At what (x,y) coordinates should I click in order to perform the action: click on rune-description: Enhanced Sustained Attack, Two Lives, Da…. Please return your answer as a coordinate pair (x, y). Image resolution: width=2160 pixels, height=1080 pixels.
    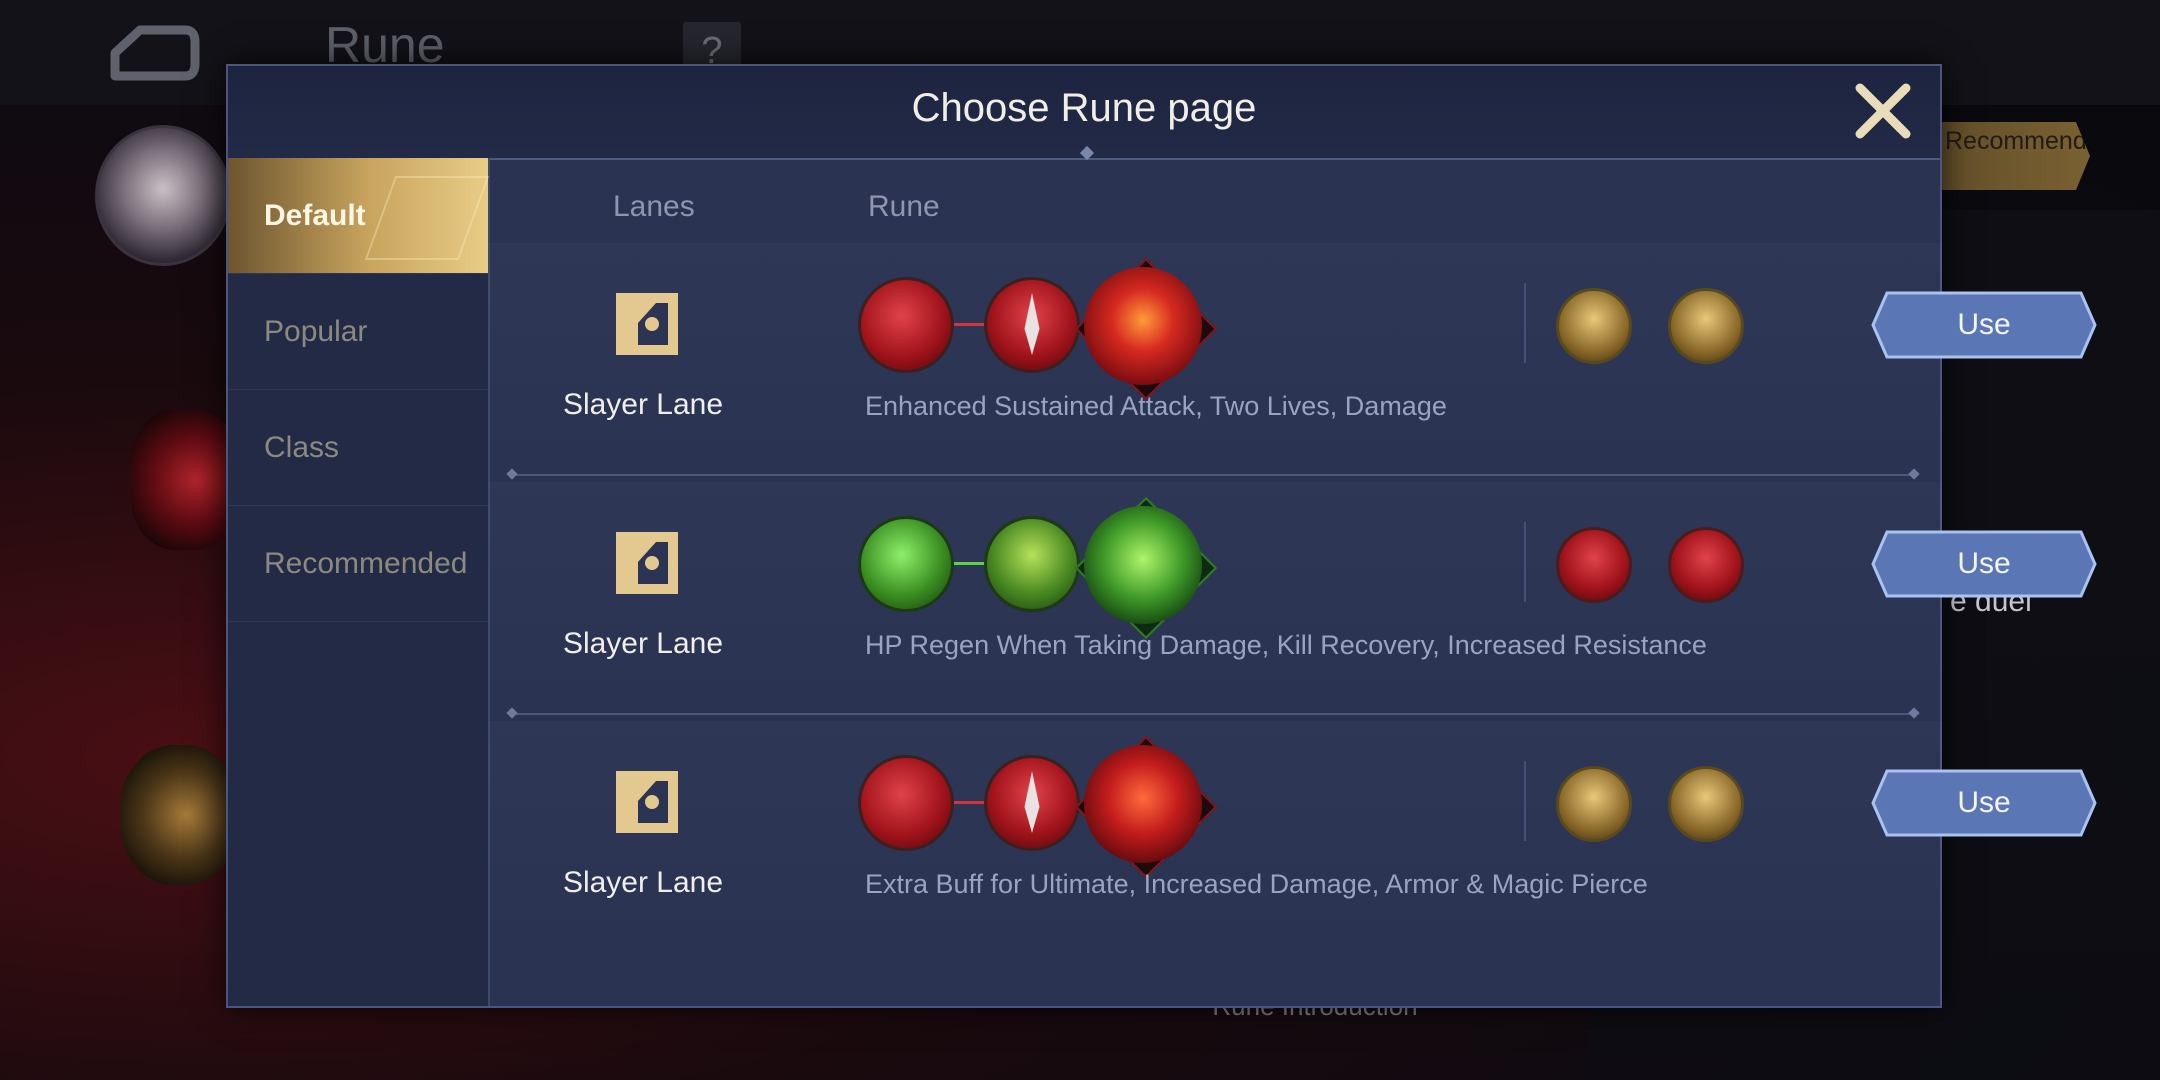
    Looking at the image, I should click on (1156, 406).